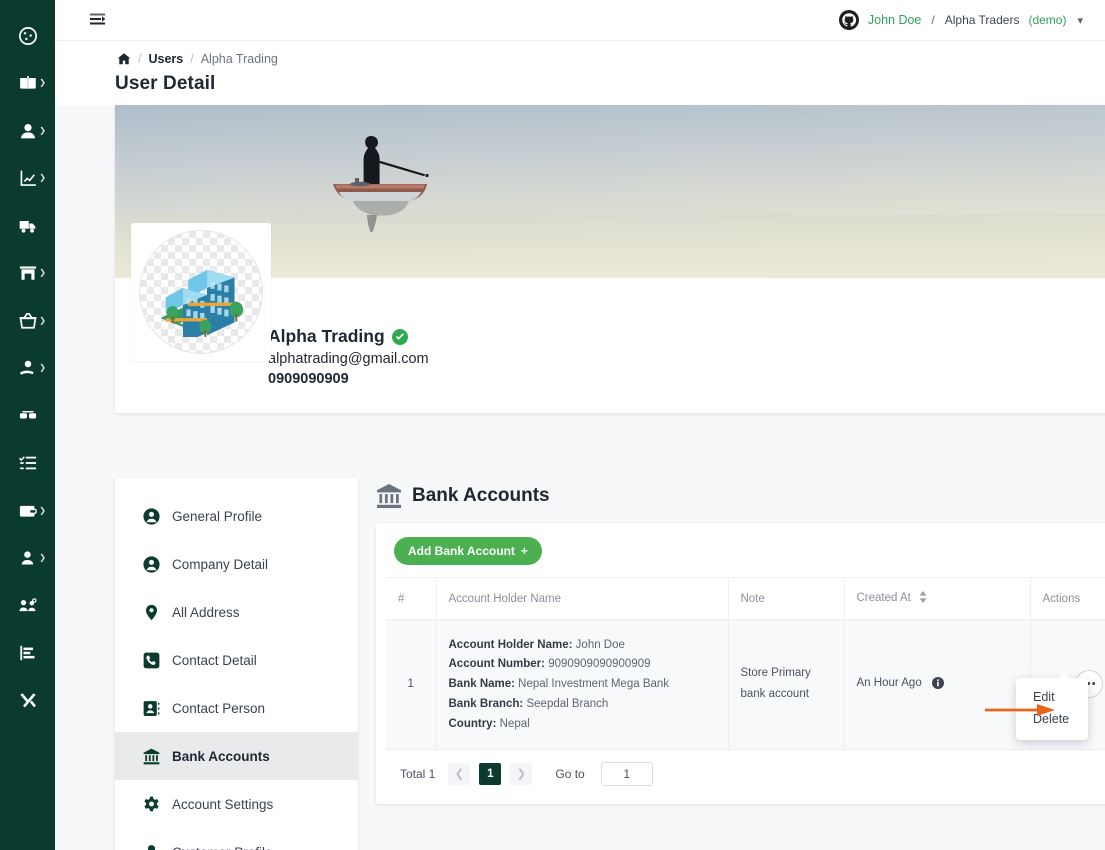 This screenshot has height=850, width=1105. What do you see at coordinates (496, 664) in the screenshot?
I see `detail-label: Account Number:` at bounding box center [496, 664].